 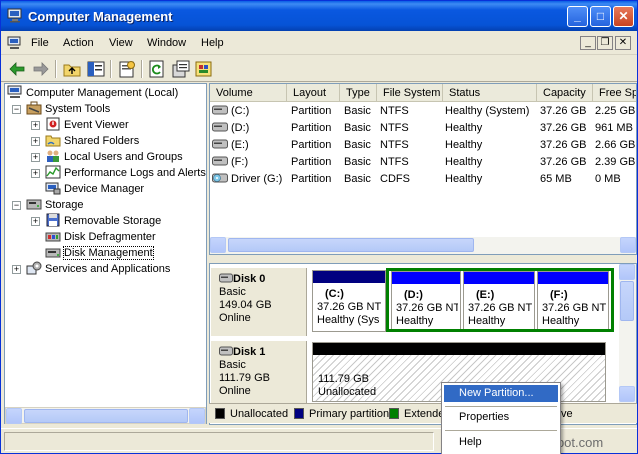 What do you see at coordinates (87, 125) in the screenshot?
I see `tree-item-event-viewer: Event Viewer` at bounding box center [87, 125].